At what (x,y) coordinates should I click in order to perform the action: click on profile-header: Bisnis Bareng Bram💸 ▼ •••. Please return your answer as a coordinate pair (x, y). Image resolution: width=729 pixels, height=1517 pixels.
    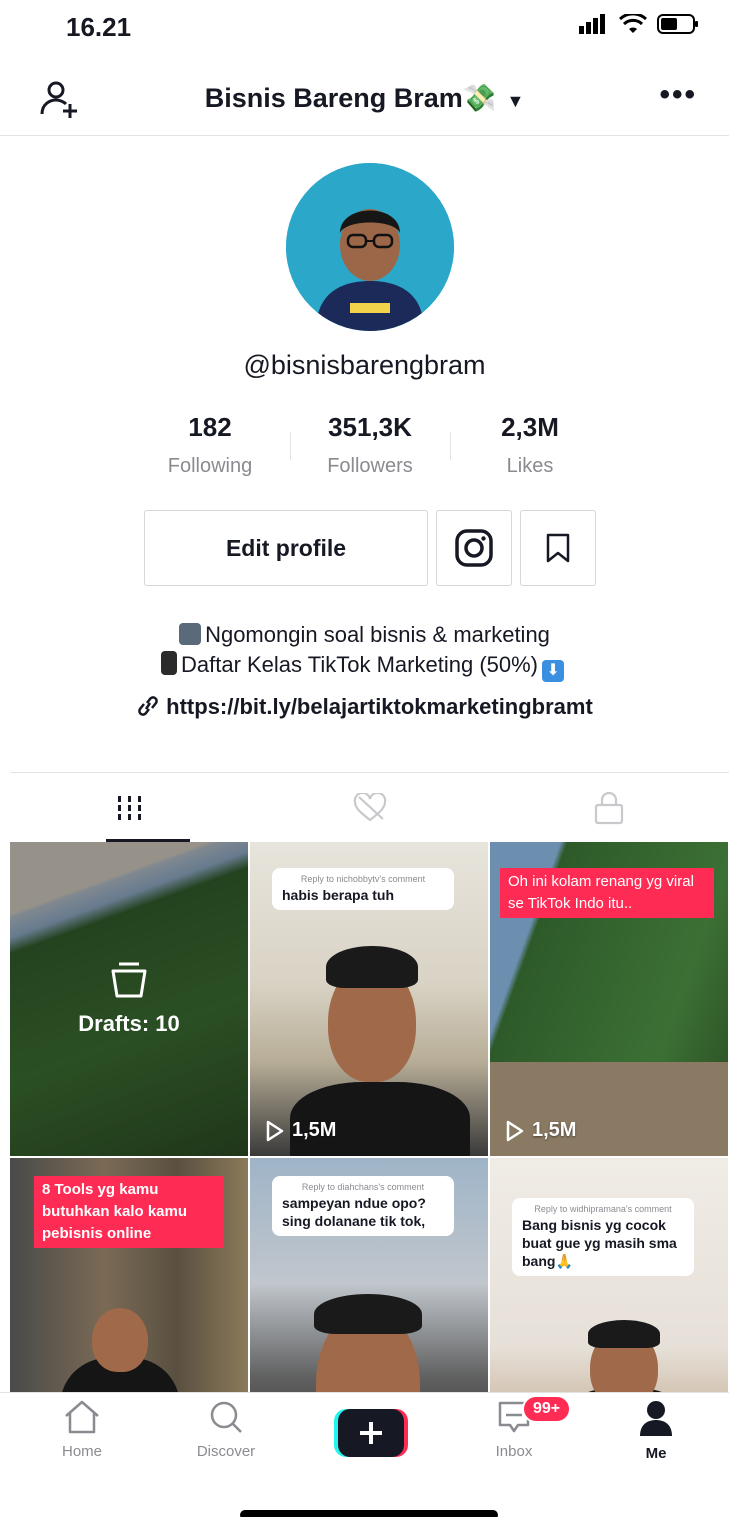
    Looking at the image, I should click on (364, 98).